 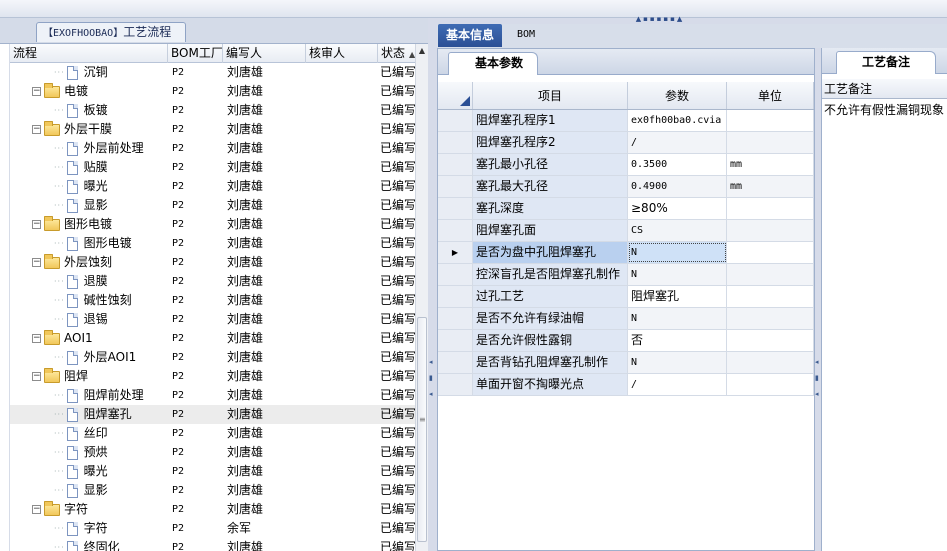 I want to click on reviewer-cell, so click(x=342, y=186).